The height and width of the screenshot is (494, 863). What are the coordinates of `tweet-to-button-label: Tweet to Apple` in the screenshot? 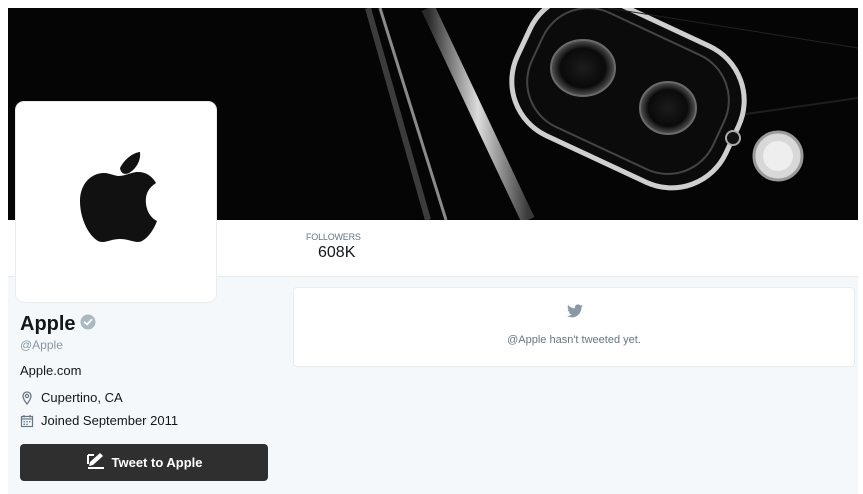 It's located at (157, 462).